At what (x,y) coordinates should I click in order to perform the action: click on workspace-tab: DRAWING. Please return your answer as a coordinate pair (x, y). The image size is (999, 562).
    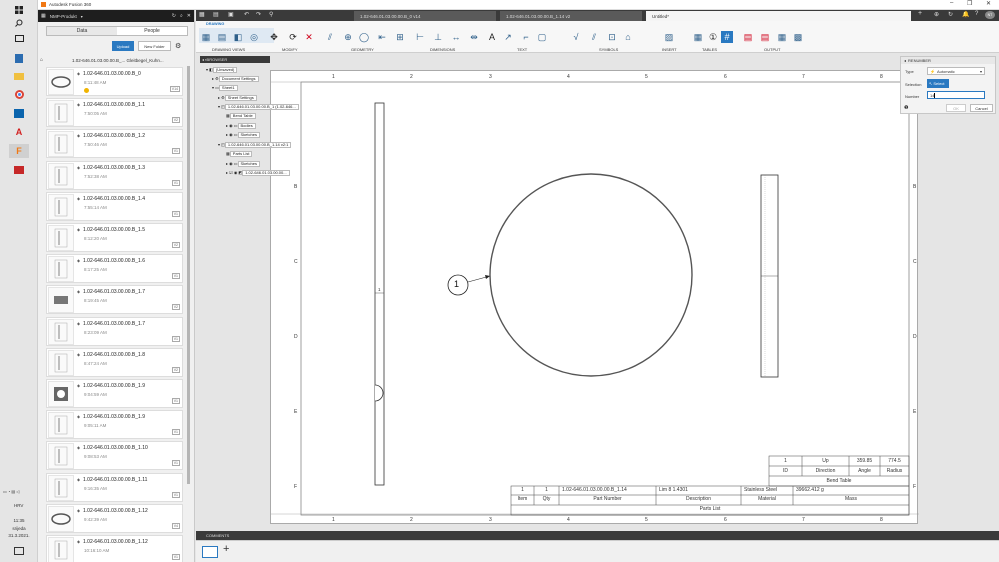
    Looking at the image, I should click on (215, 24).